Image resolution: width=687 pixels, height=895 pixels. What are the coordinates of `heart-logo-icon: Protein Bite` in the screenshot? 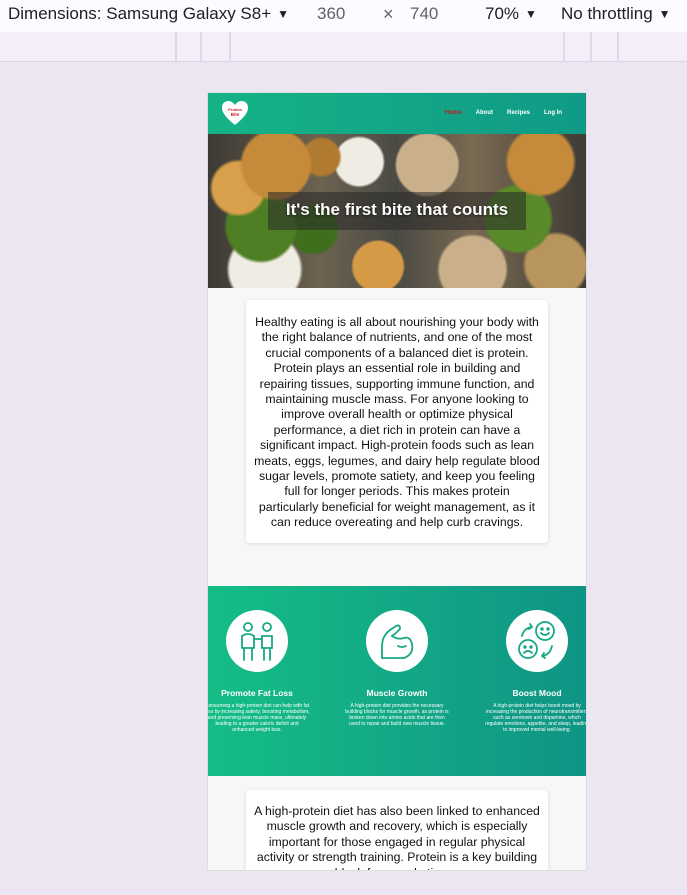 It's located at (235, 113).